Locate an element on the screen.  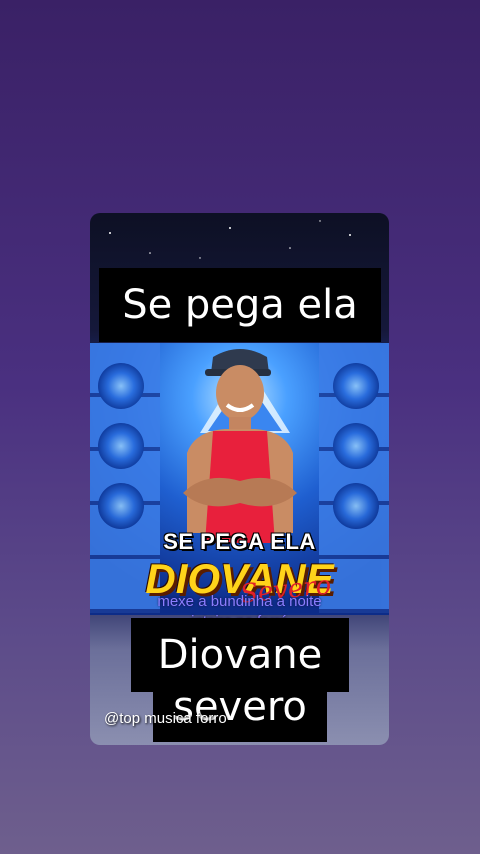
channel-watermark: @top musica forro is located at coordinates (165, 718).